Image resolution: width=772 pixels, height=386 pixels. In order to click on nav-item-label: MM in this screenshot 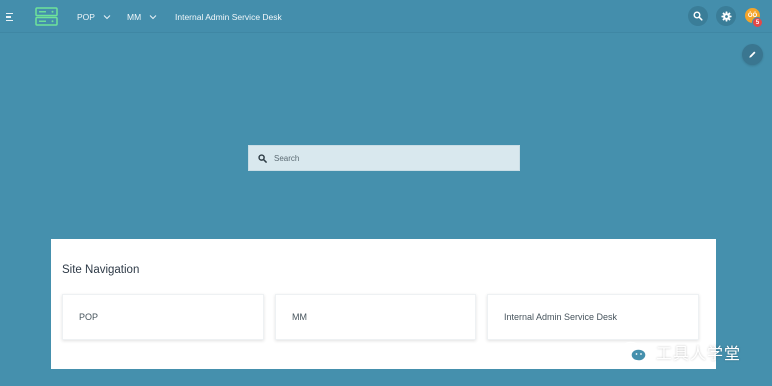, I will do `click(134, 16)`.